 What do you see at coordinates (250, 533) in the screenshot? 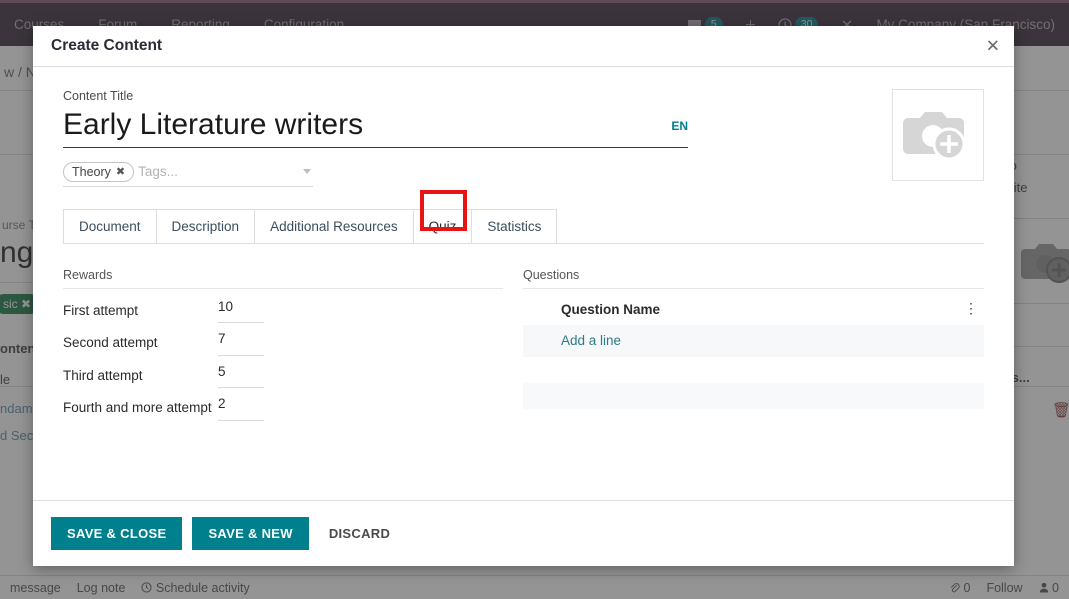
I see `save-and-new-button: SAVE & NEW` at bounding box center [250, 533].